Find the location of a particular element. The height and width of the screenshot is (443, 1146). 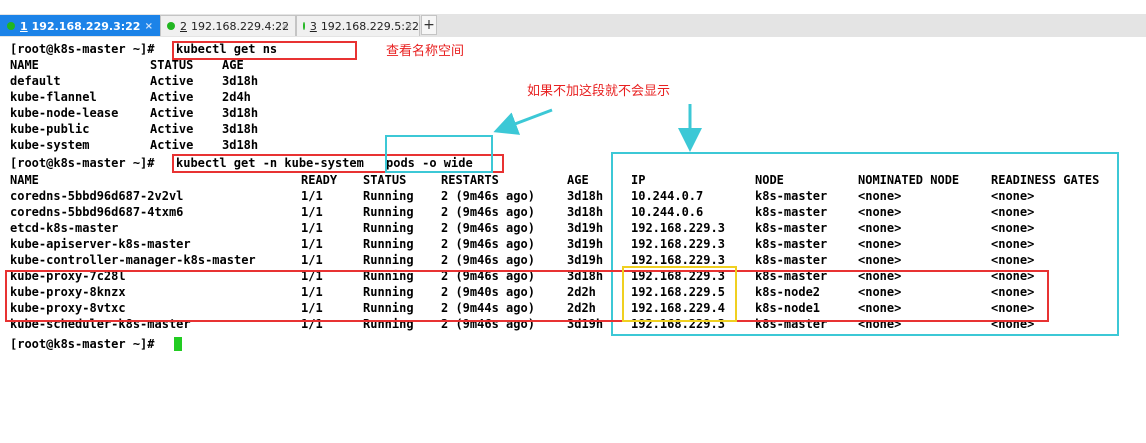

annotation-arrows is located at coordinates (597, 128).